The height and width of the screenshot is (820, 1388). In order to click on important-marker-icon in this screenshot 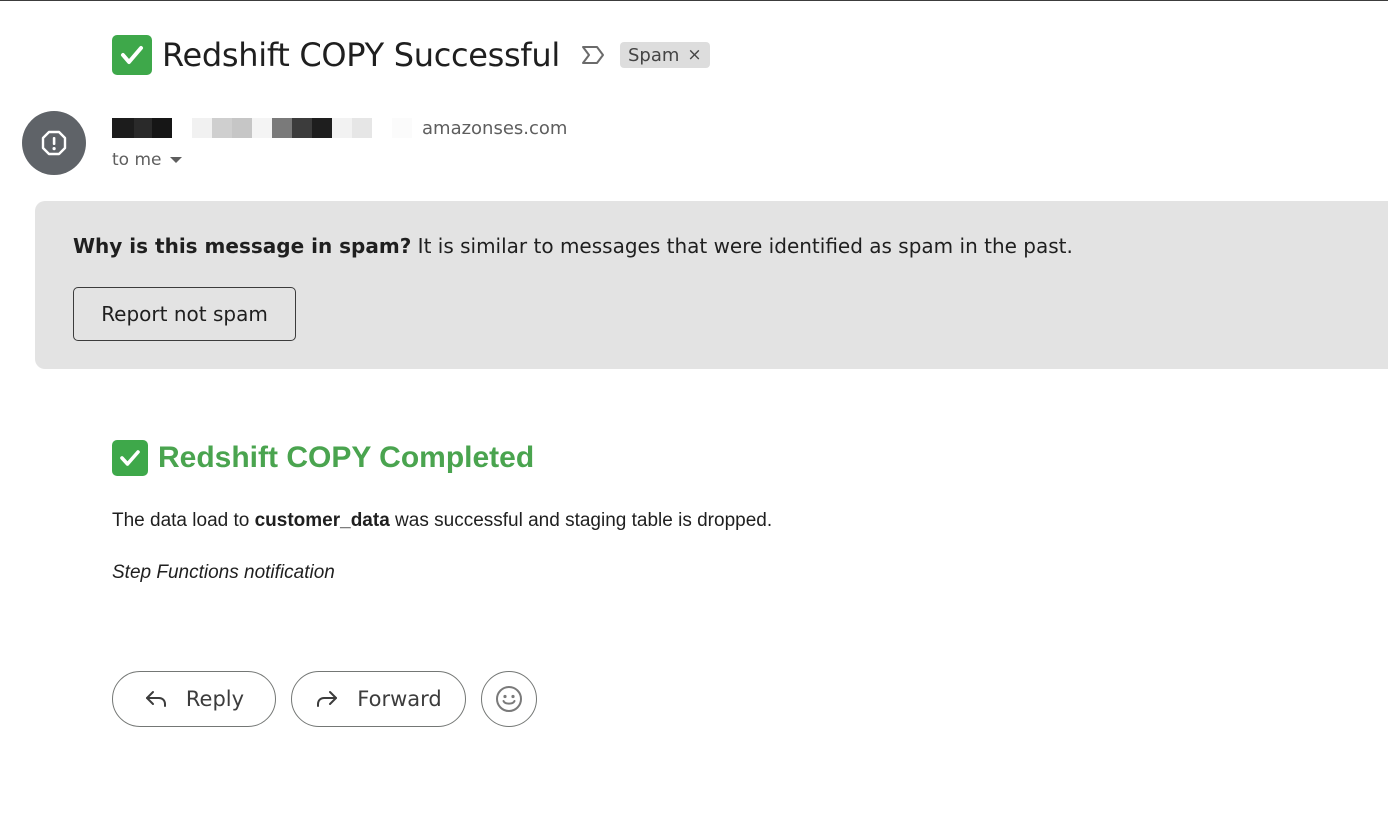, I will do `click(593, 55)`.